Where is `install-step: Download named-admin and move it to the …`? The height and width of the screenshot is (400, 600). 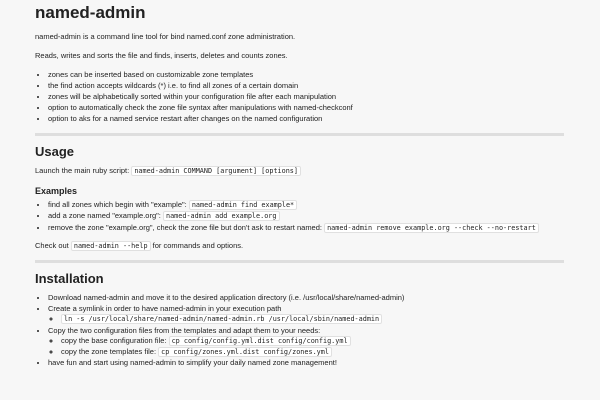 install-step: Download named-admin and move it to the … is located at coordinates (306, 298).